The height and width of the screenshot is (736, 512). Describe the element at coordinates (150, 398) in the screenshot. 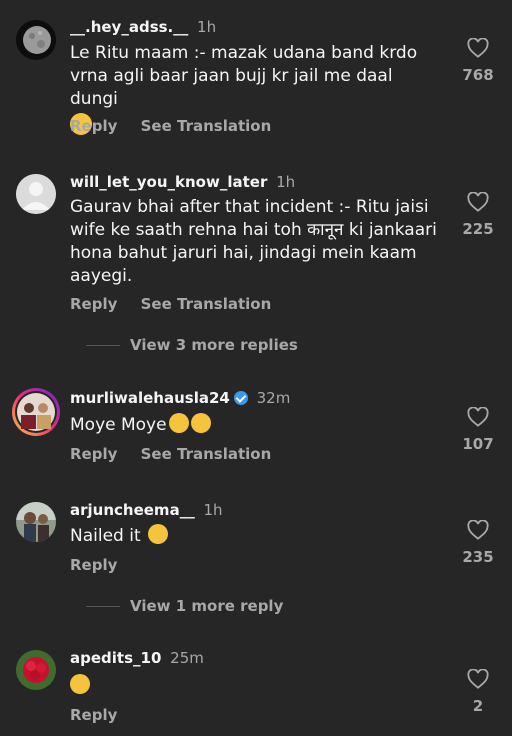

I see `username: murliwalehausla24` at that location.